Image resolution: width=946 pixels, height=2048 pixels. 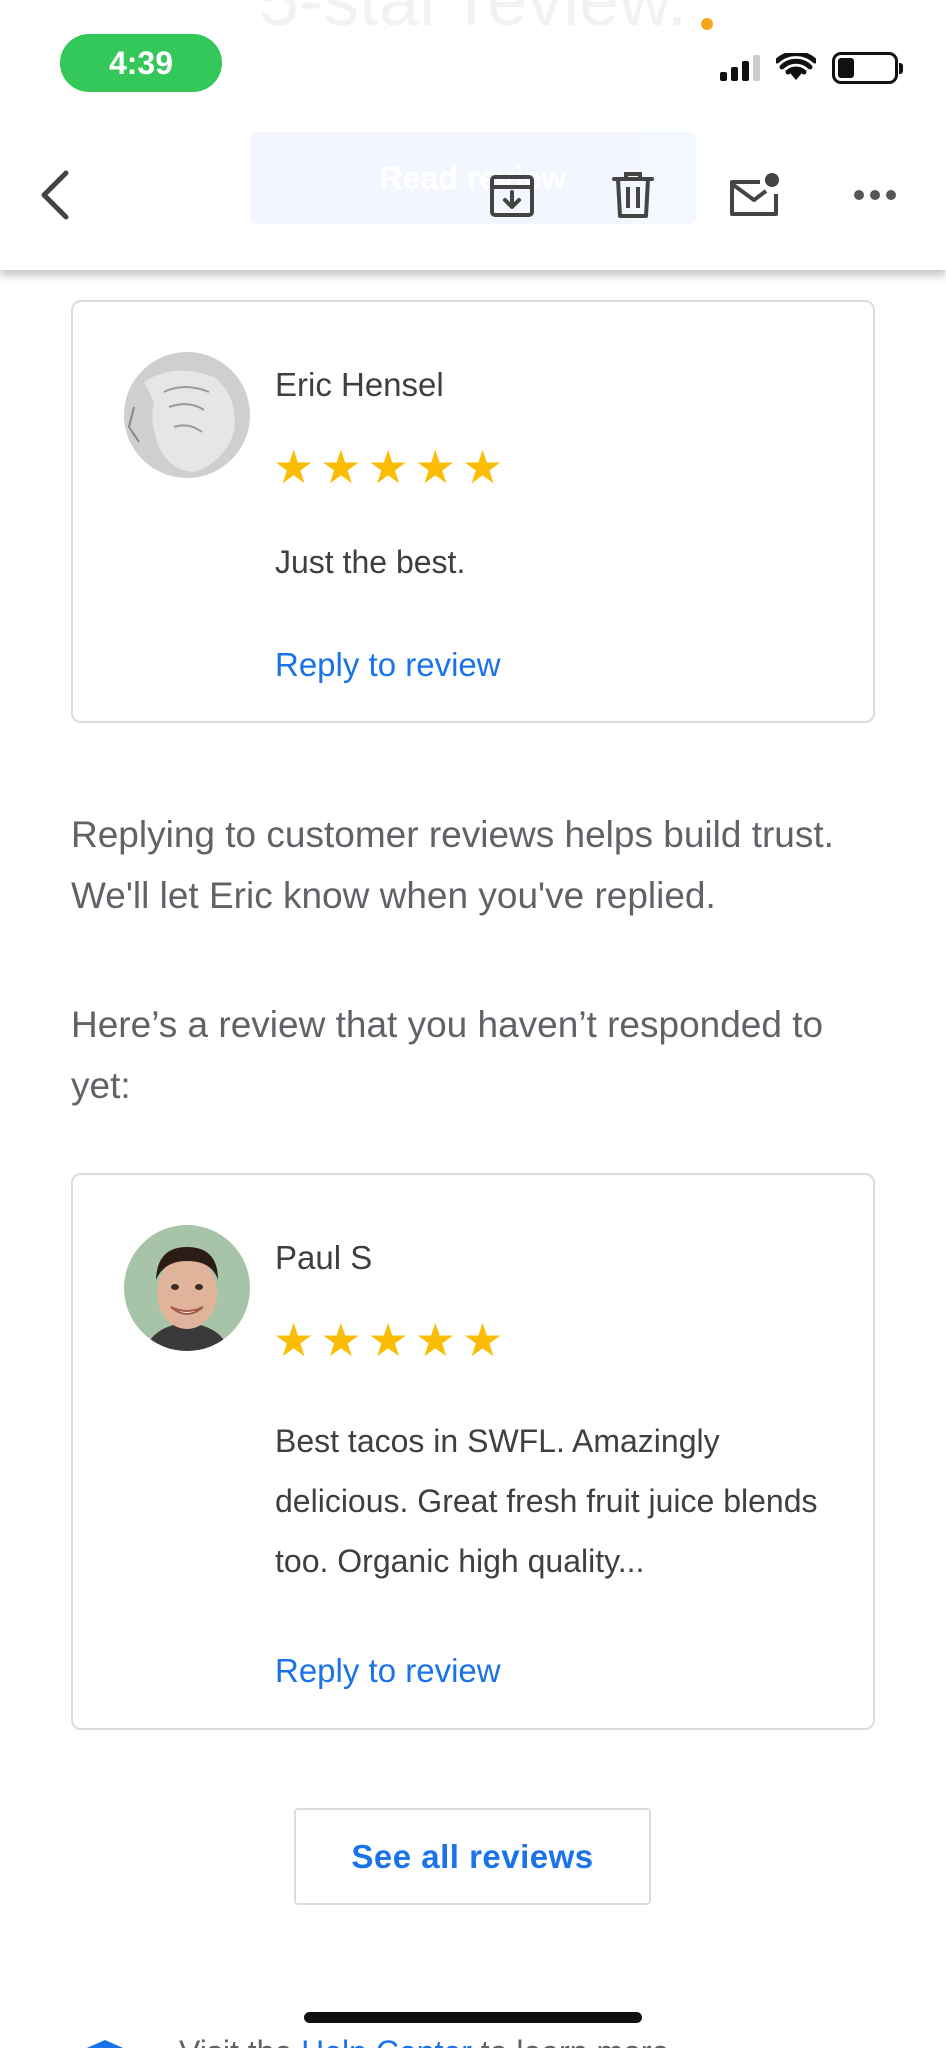 I want to click on more-options-button, so click(x=875, y=195).